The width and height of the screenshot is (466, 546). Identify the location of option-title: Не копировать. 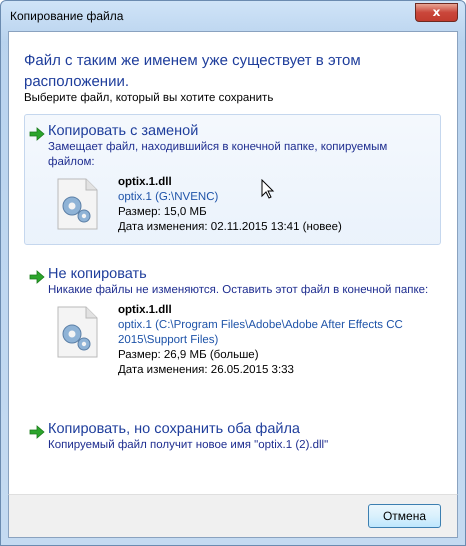
(98, 274).